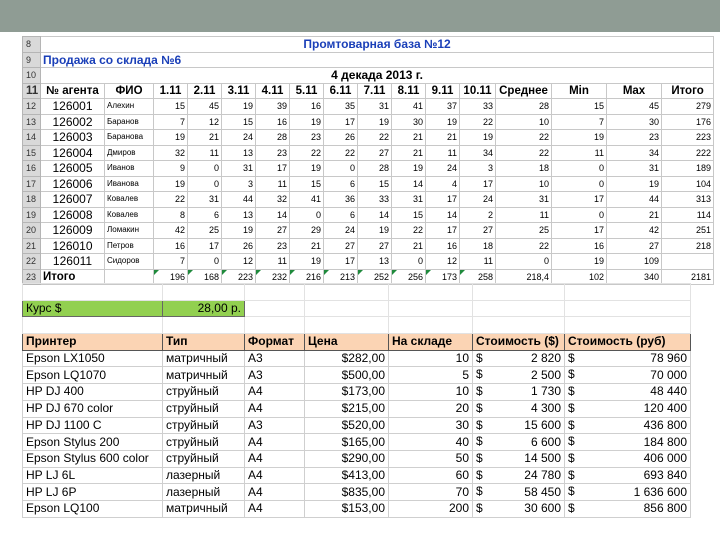  Describe the element at coordinates (477, 90) in the screenshot. I see `column-header: 10.11` at that location.